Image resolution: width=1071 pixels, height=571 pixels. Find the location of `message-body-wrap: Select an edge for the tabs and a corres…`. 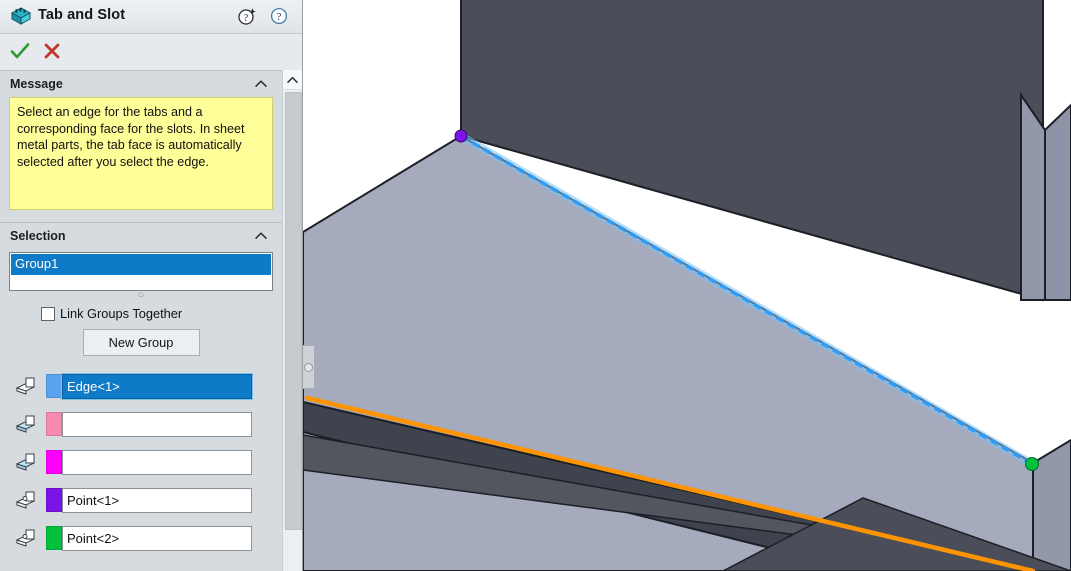

message-body-wrap: Select an edge for the tabs and a corres… is located at coordinates (141, 153).